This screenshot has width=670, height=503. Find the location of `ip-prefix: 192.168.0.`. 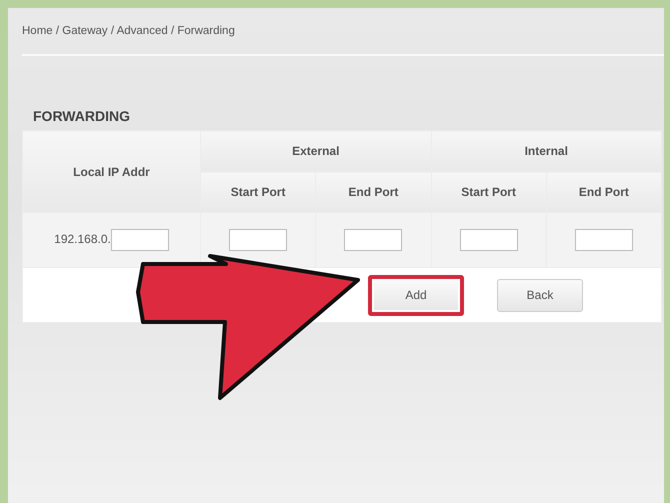

ip-prefix: 192.168.0. is located at coordinates (82, 239).